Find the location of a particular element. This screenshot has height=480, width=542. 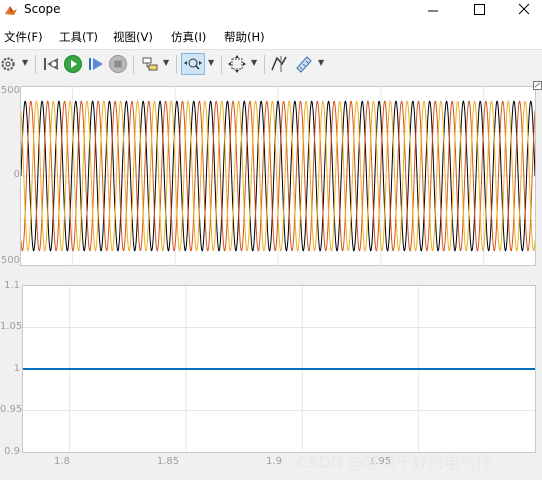

data-cursor-button is located at coordinates (279, 64).